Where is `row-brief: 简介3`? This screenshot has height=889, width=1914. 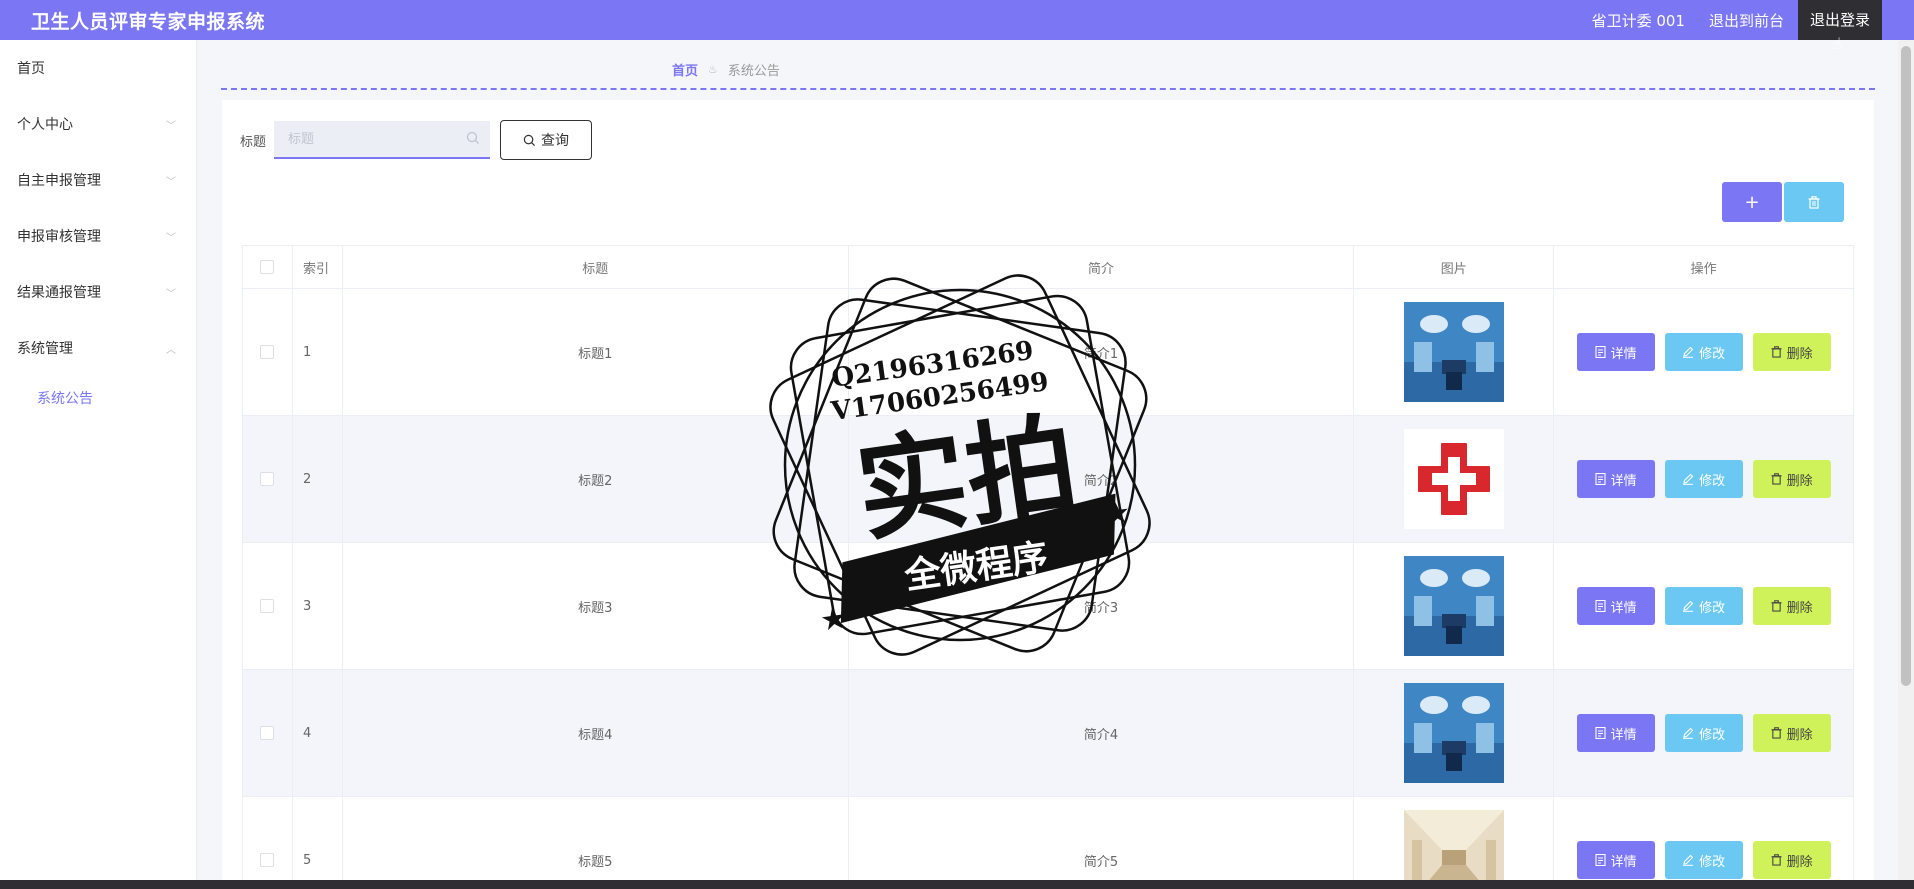
row-brief: 简介3 is located at coordinates (1101, 606).